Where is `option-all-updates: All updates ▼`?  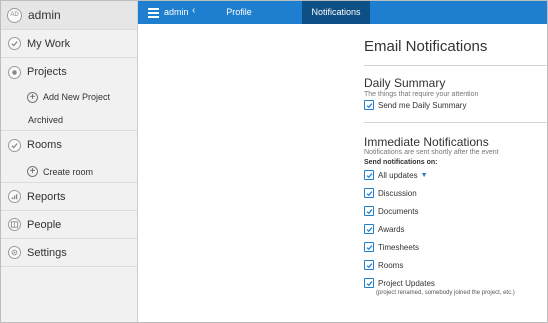 option-all-updates: All updates ▼ is located at coordinates (396, 175).